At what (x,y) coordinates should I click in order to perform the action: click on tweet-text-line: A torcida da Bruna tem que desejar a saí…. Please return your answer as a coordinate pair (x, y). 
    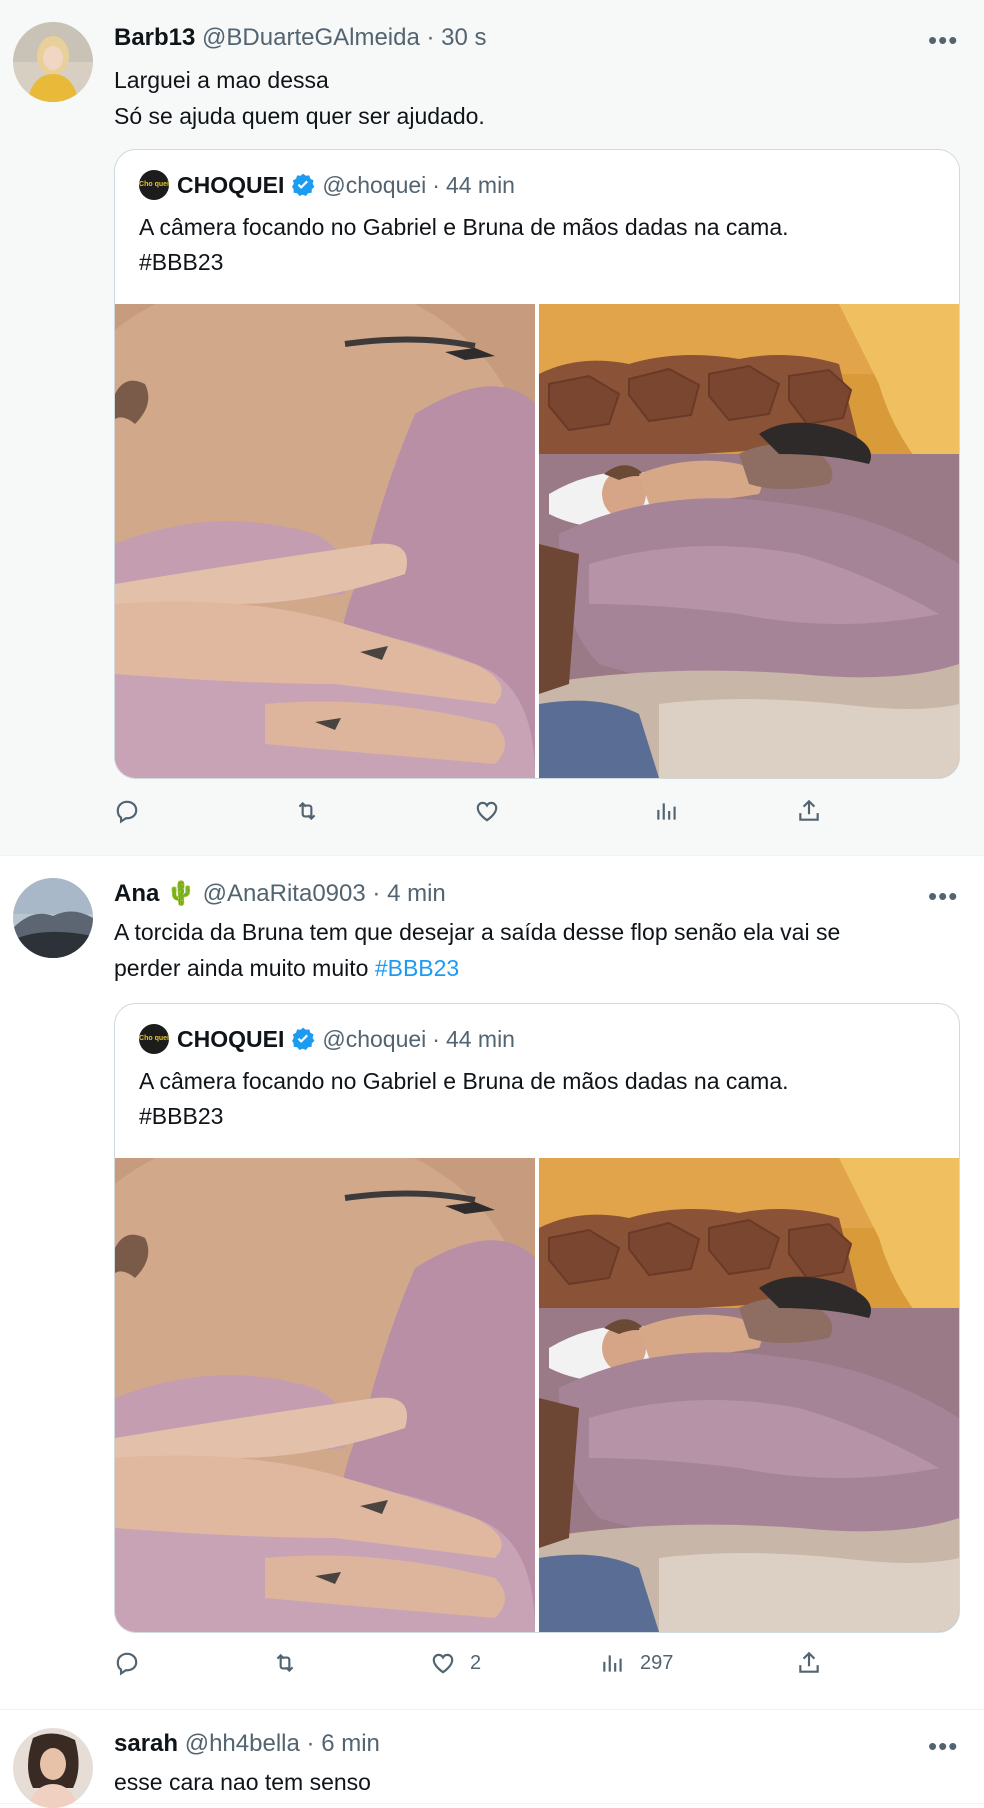
    Looking at the image, I should click on (477, 932).